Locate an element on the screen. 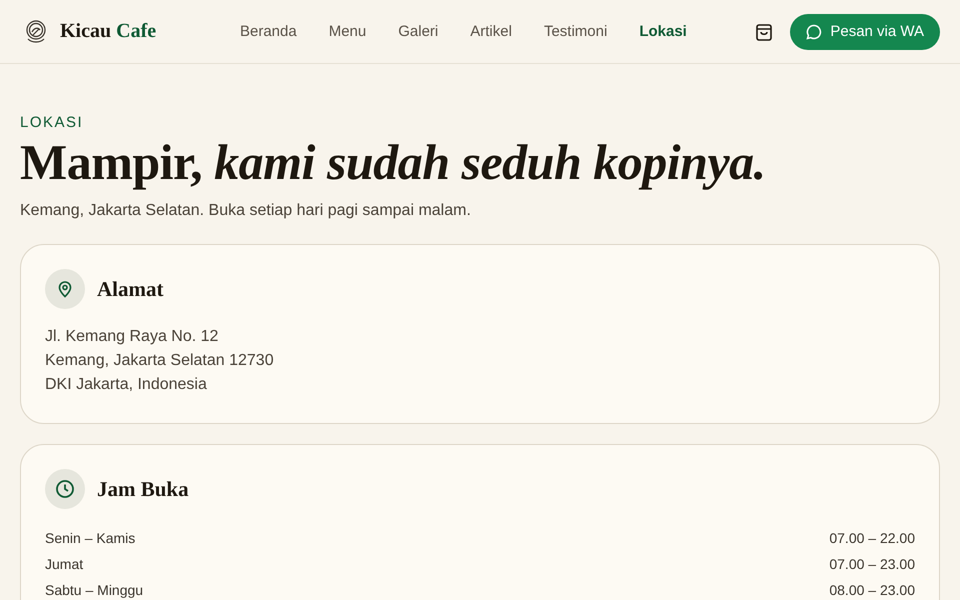  clock-icon is located at coordinates (65, 489).